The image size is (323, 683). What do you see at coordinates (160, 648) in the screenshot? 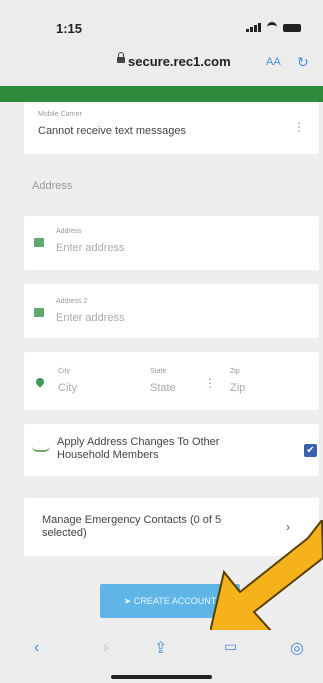
I see `share-icon: ⇪` at bounding box center [160, 648].